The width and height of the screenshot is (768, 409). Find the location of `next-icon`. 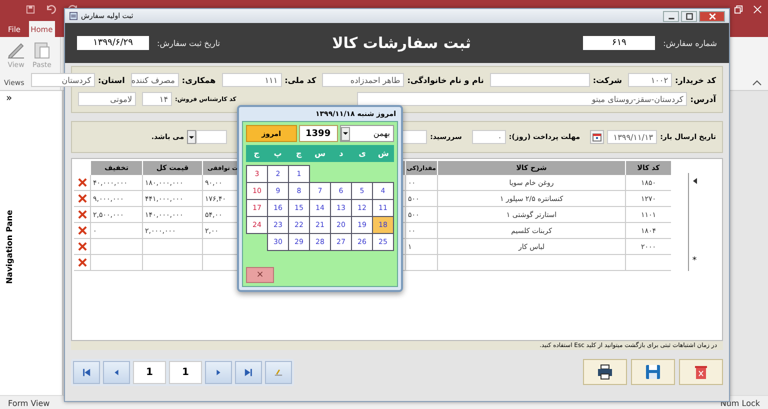

next-icon is located at coordinates (218, 372).